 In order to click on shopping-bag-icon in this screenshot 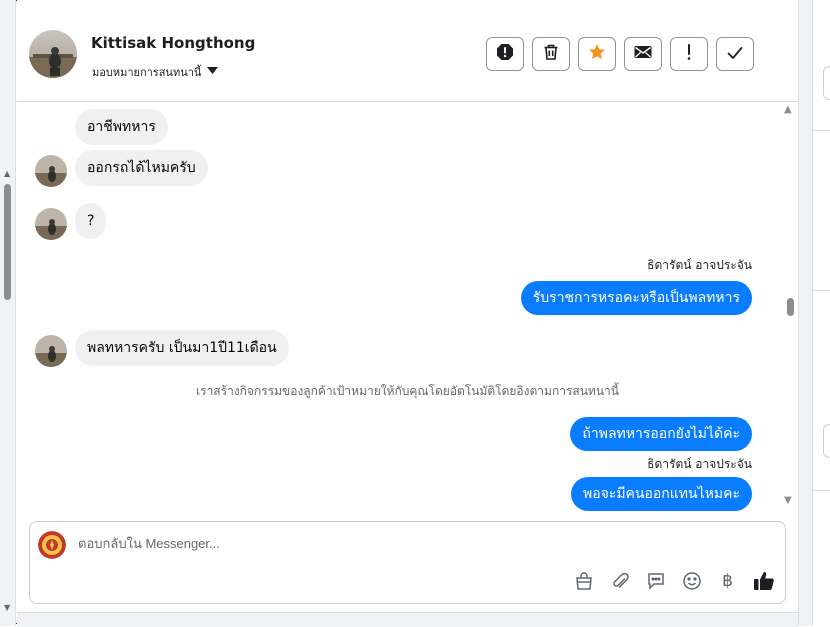, I will do `click(583, 580)`.